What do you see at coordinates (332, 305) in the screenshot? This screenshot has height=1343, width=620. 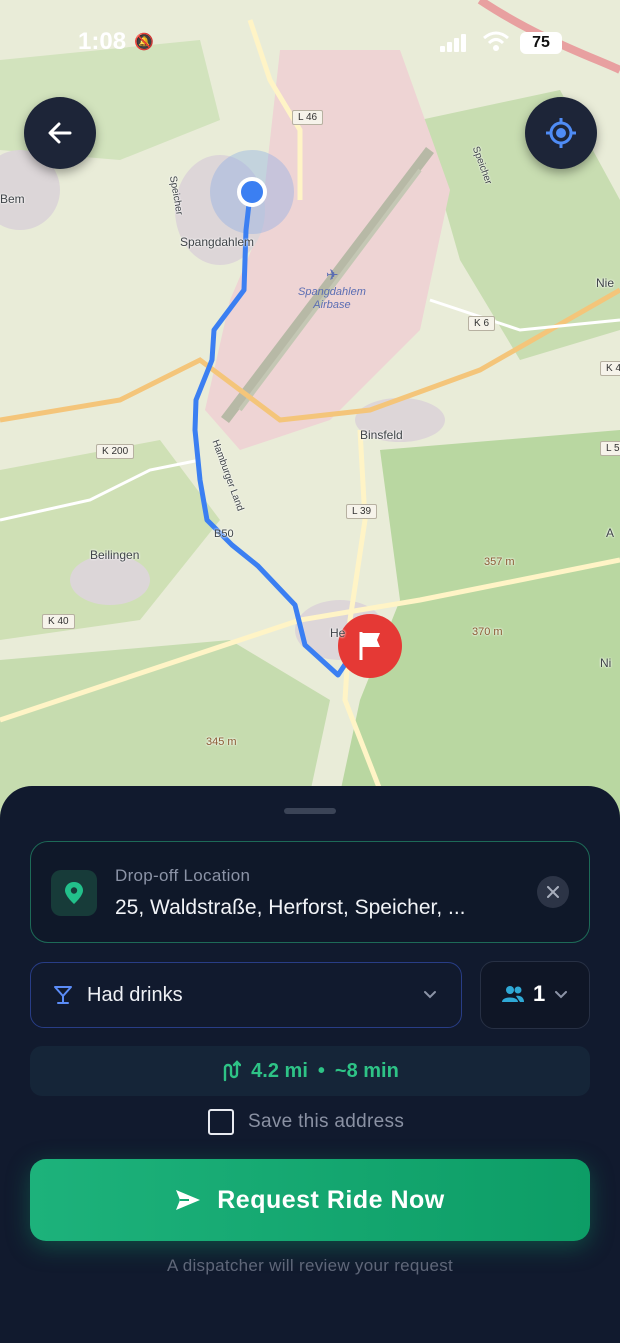 I see `airbase-label-line2: Airbase` at bounding box center [332, 305].